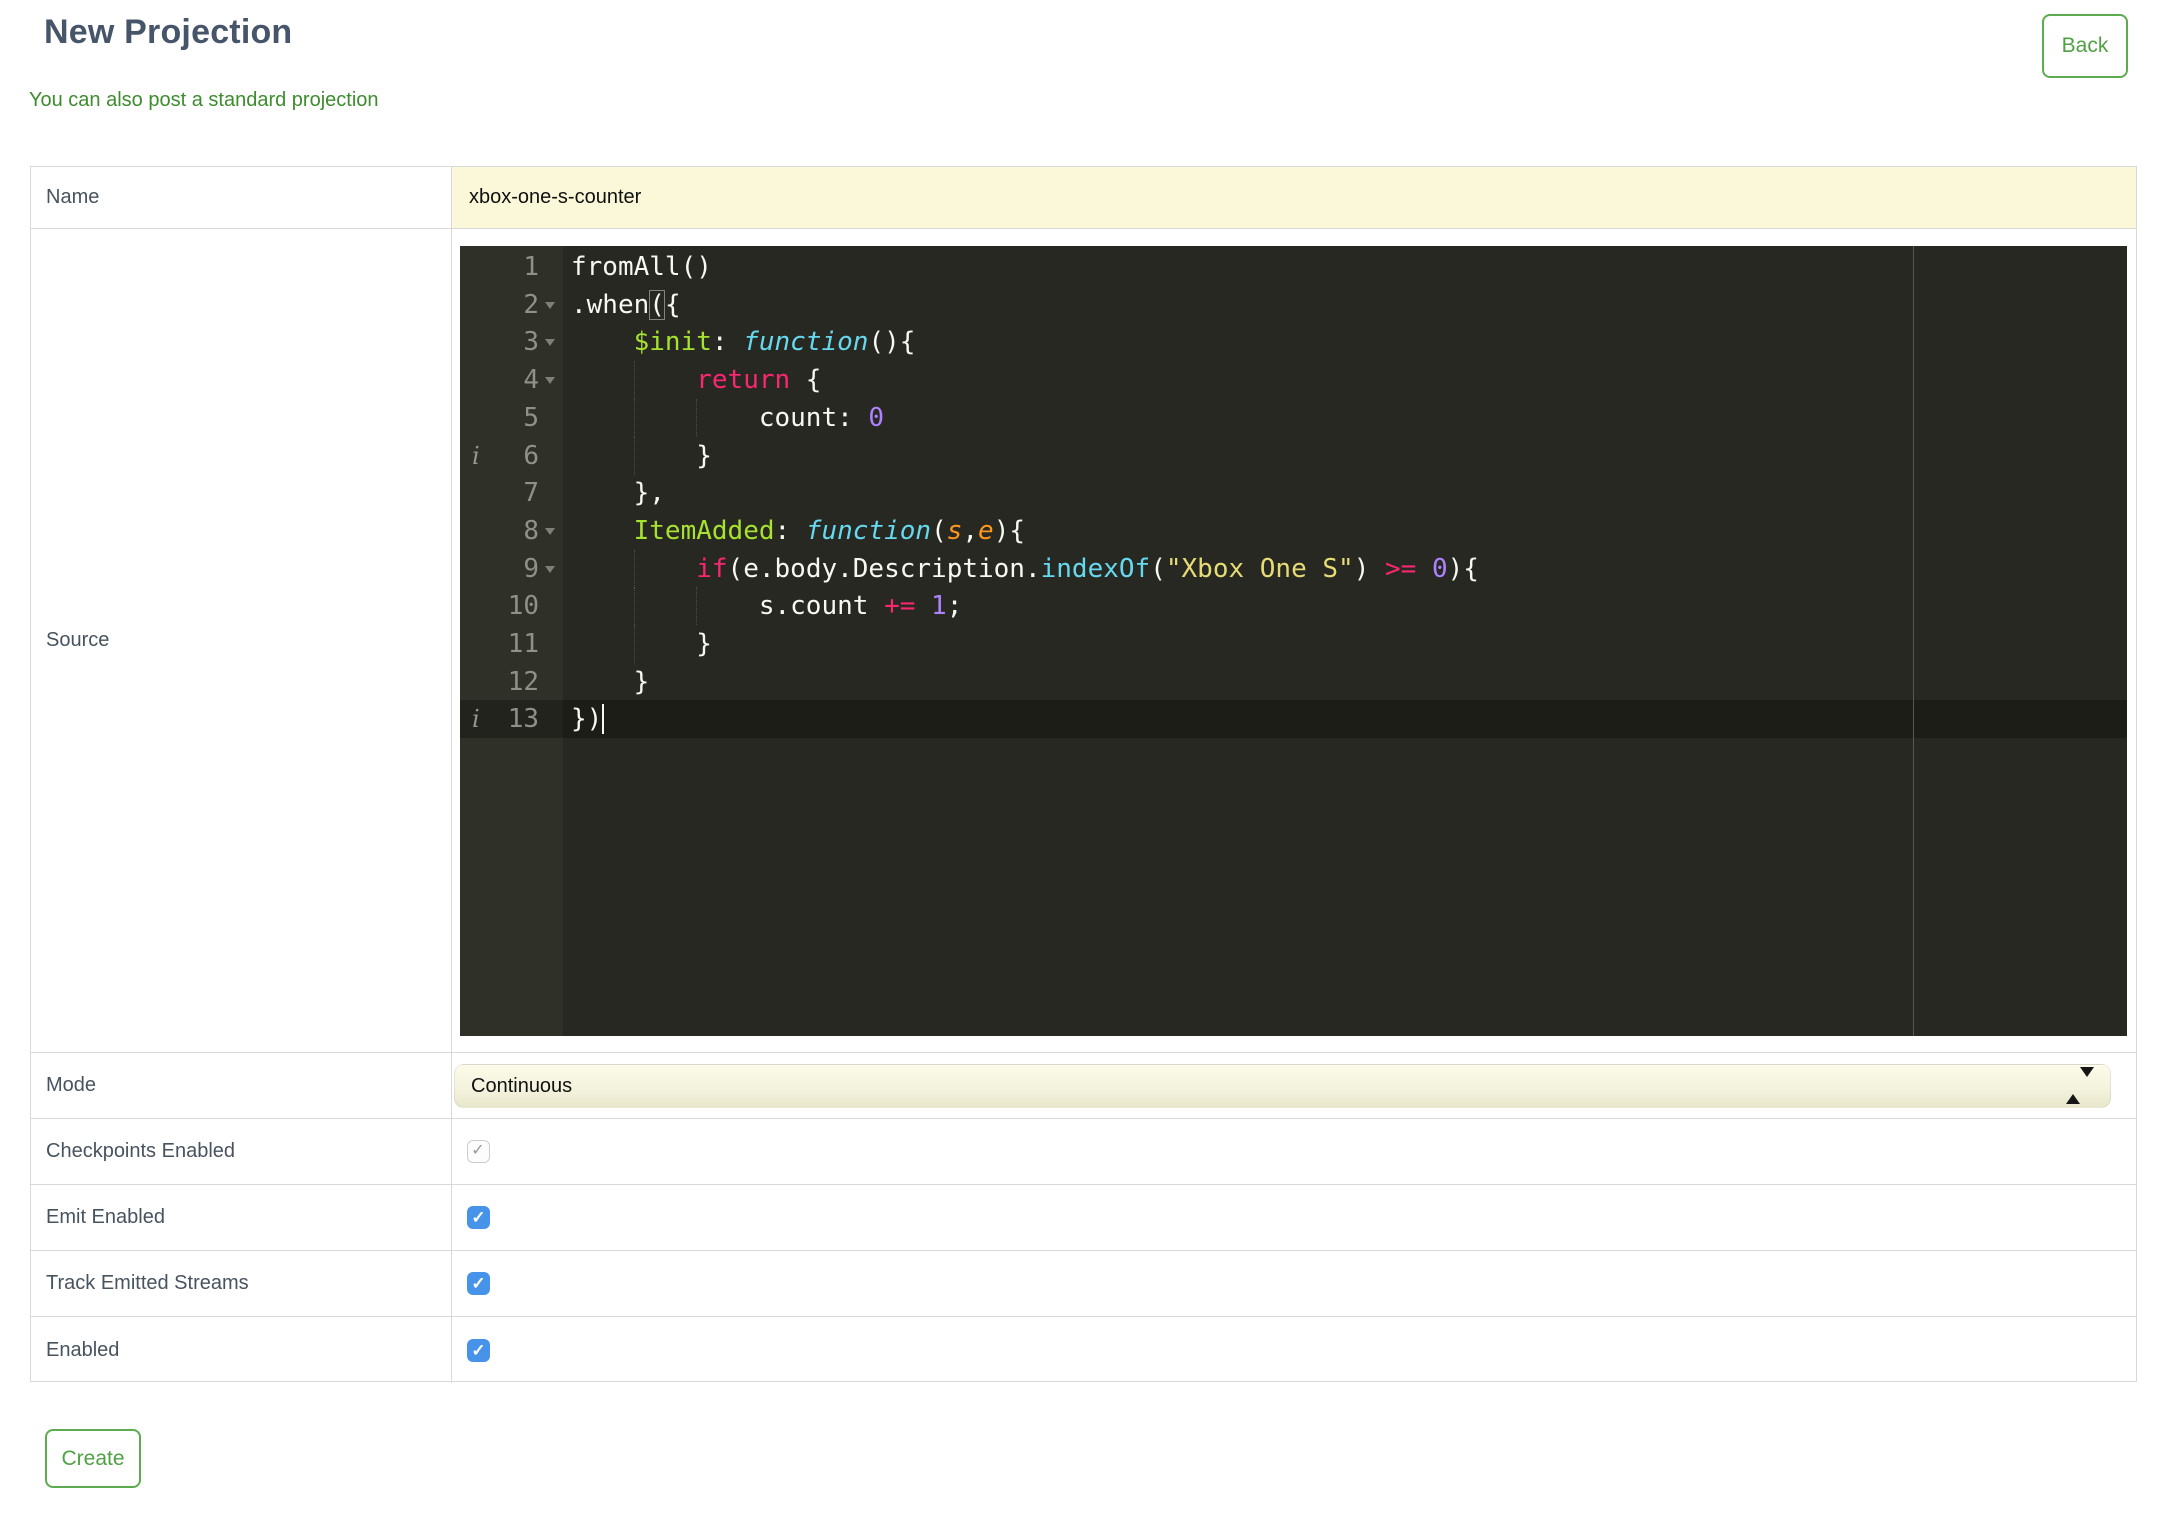  What do you see at coordinates (523, 606) in the screenshot?
I see `line-number: 10` at bounding box center [523, 606].